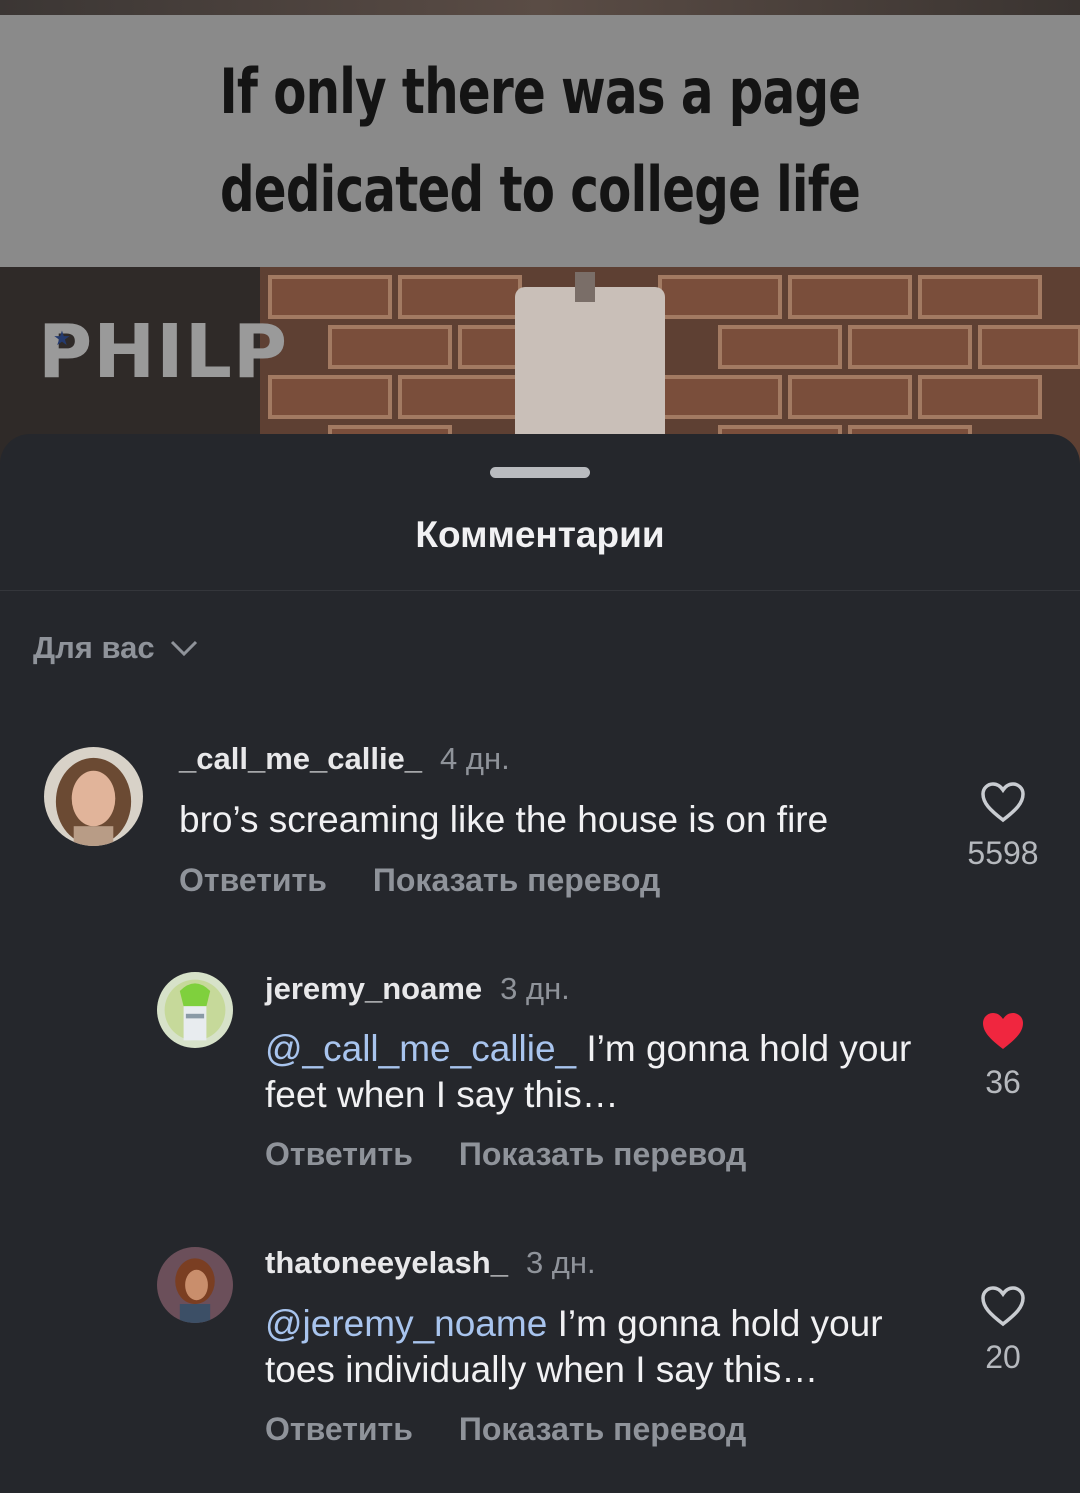 The height and width of the screenshot is (1493, 1080). Describe the element at coordinates (94, 647) in the screenshot. I see `sort-label: Для вас` at that location.